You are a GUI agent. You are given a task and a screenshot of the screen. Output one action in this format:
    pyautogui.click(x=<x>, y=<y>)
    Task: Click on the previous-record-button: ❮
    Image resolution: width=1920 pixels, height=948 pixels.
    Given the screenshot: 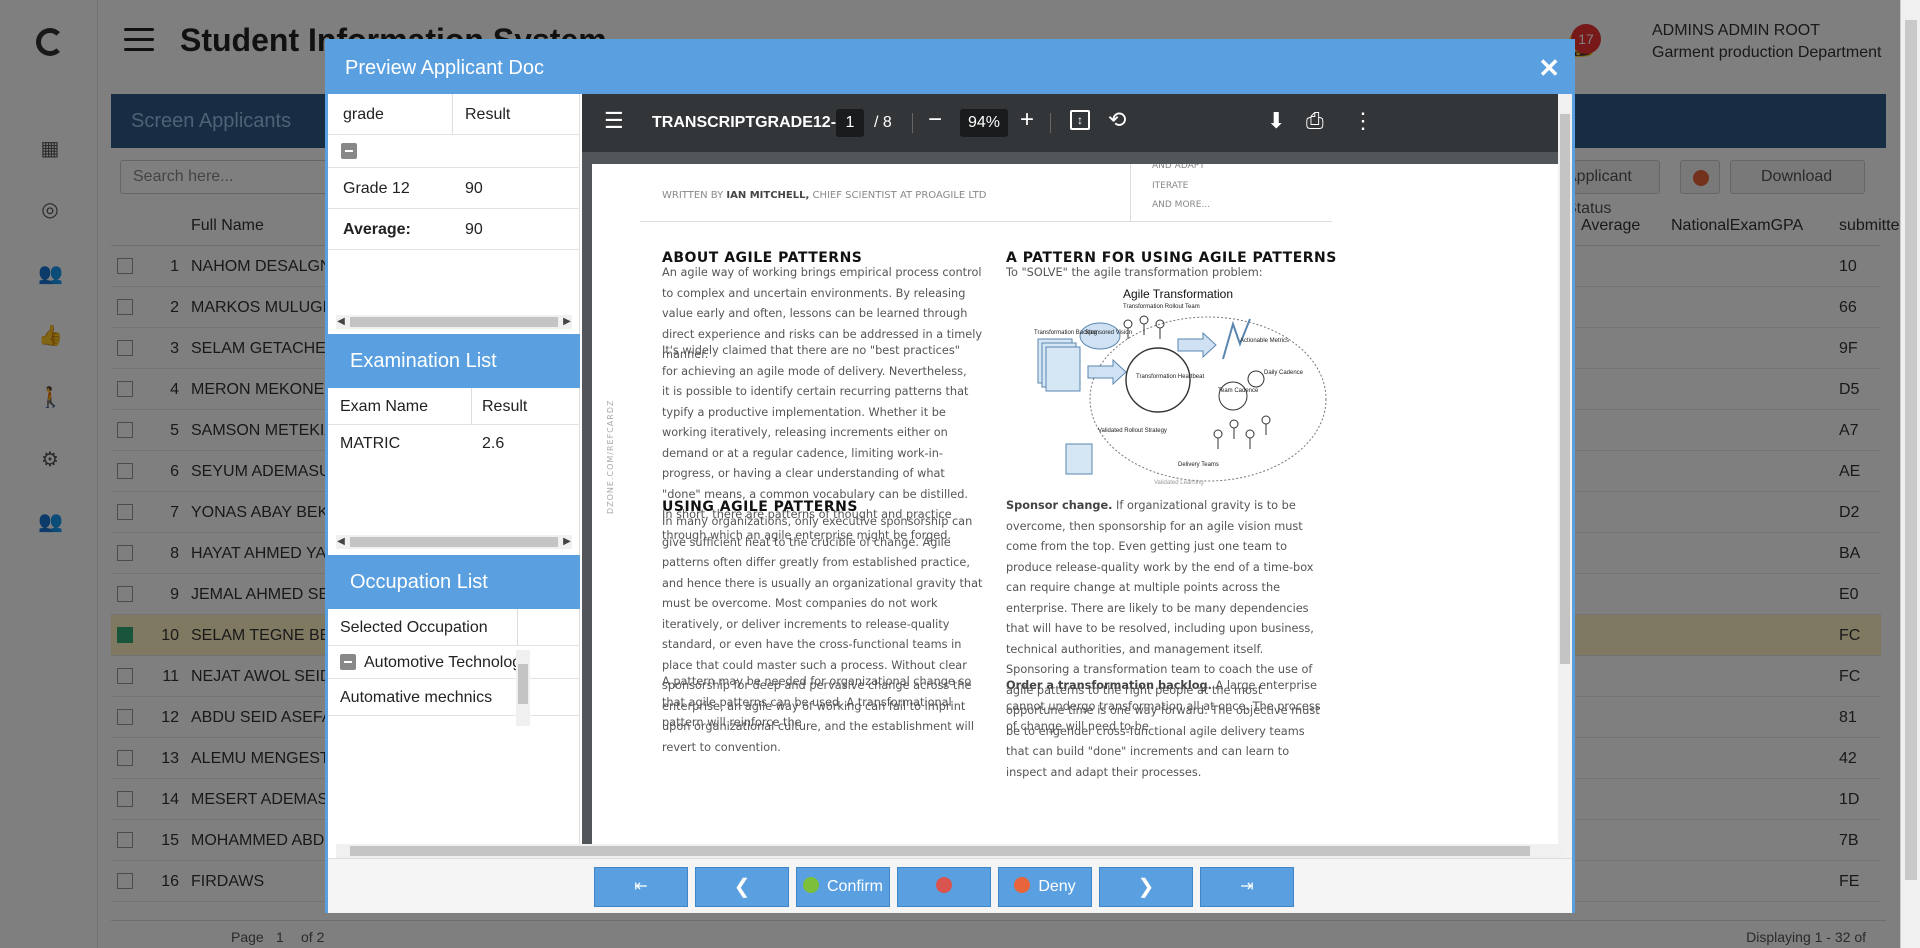 What is the action you would take?
    pyautogui.click(x=742, y=887)
    